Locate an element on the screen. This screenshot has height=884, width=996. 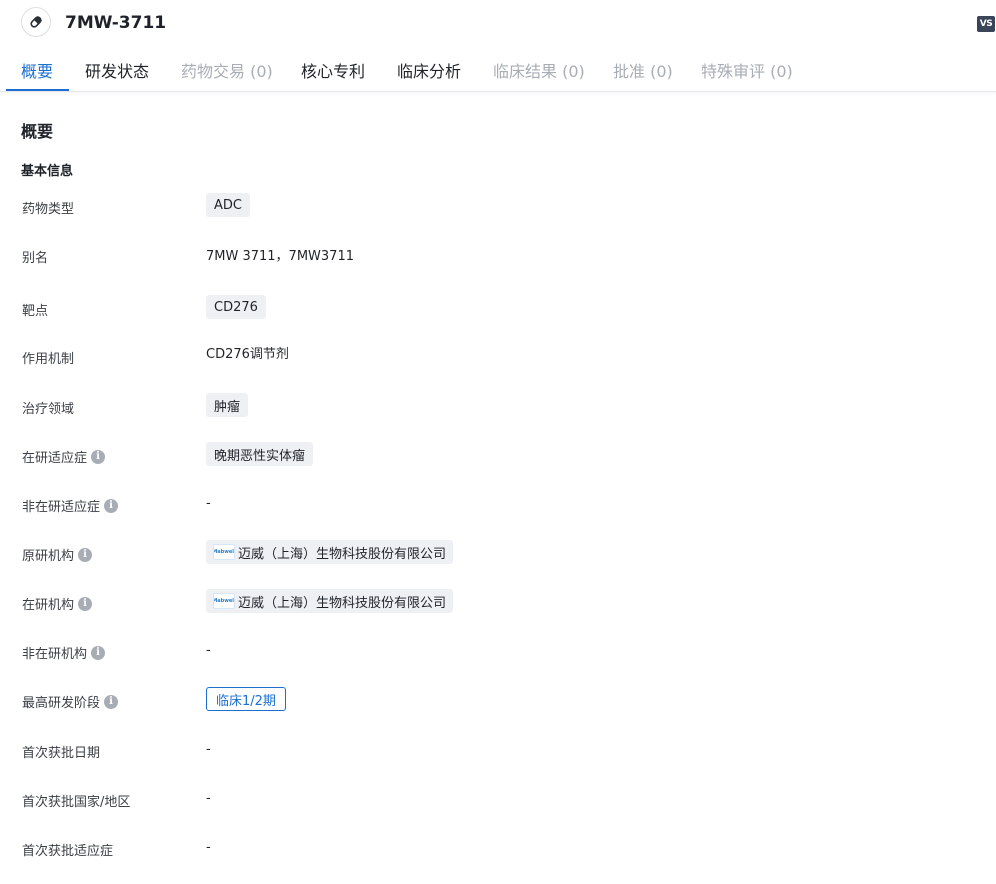
row-label: 最高研发阶段 i is located at coordinates (70, 701).